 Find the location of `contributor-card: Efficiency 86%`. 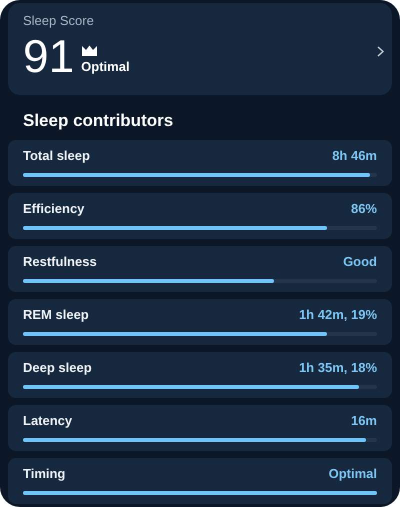

contributor-card: Efficiency 86% is located at coordinates (200, 216).